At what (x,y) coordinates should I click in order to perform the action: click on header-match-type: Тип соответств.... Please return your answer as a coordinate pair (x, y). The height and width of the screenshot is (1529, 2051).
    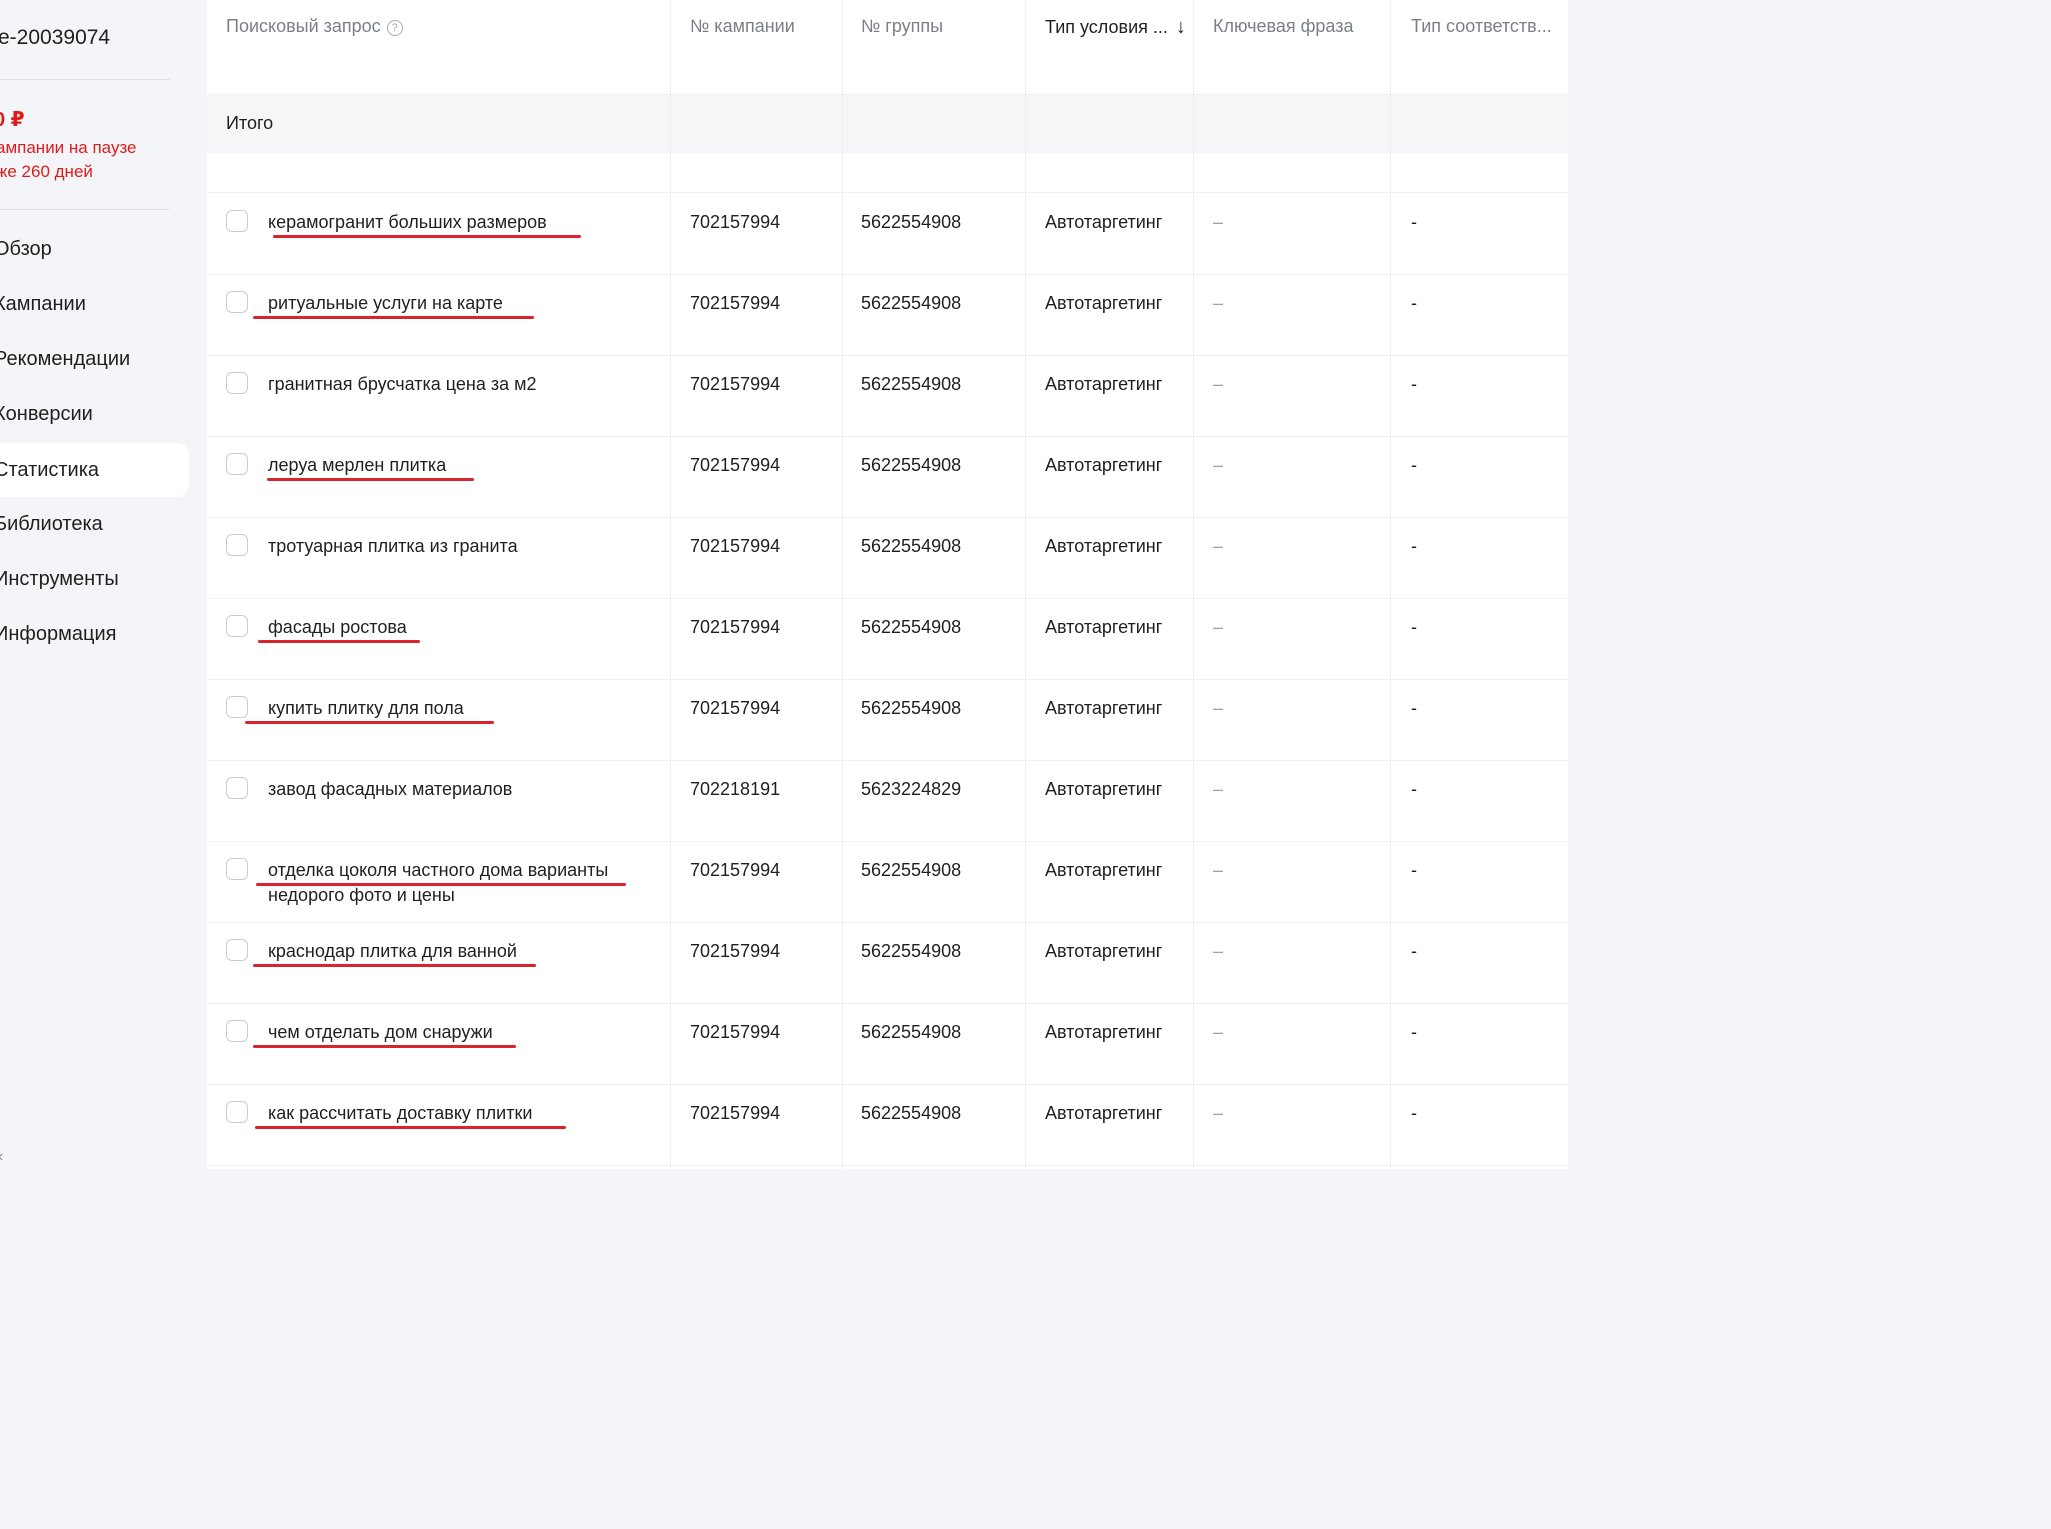
    Looking at the image, I should click on (1481, 26).